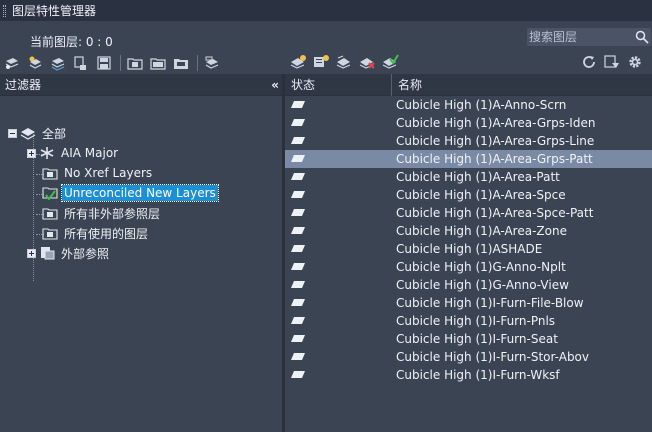 The width and height of the screenshot is (652, 432). I want to click on table-row: Cubicle High (1)I-Furn-File-Blow, so click(468, 303).